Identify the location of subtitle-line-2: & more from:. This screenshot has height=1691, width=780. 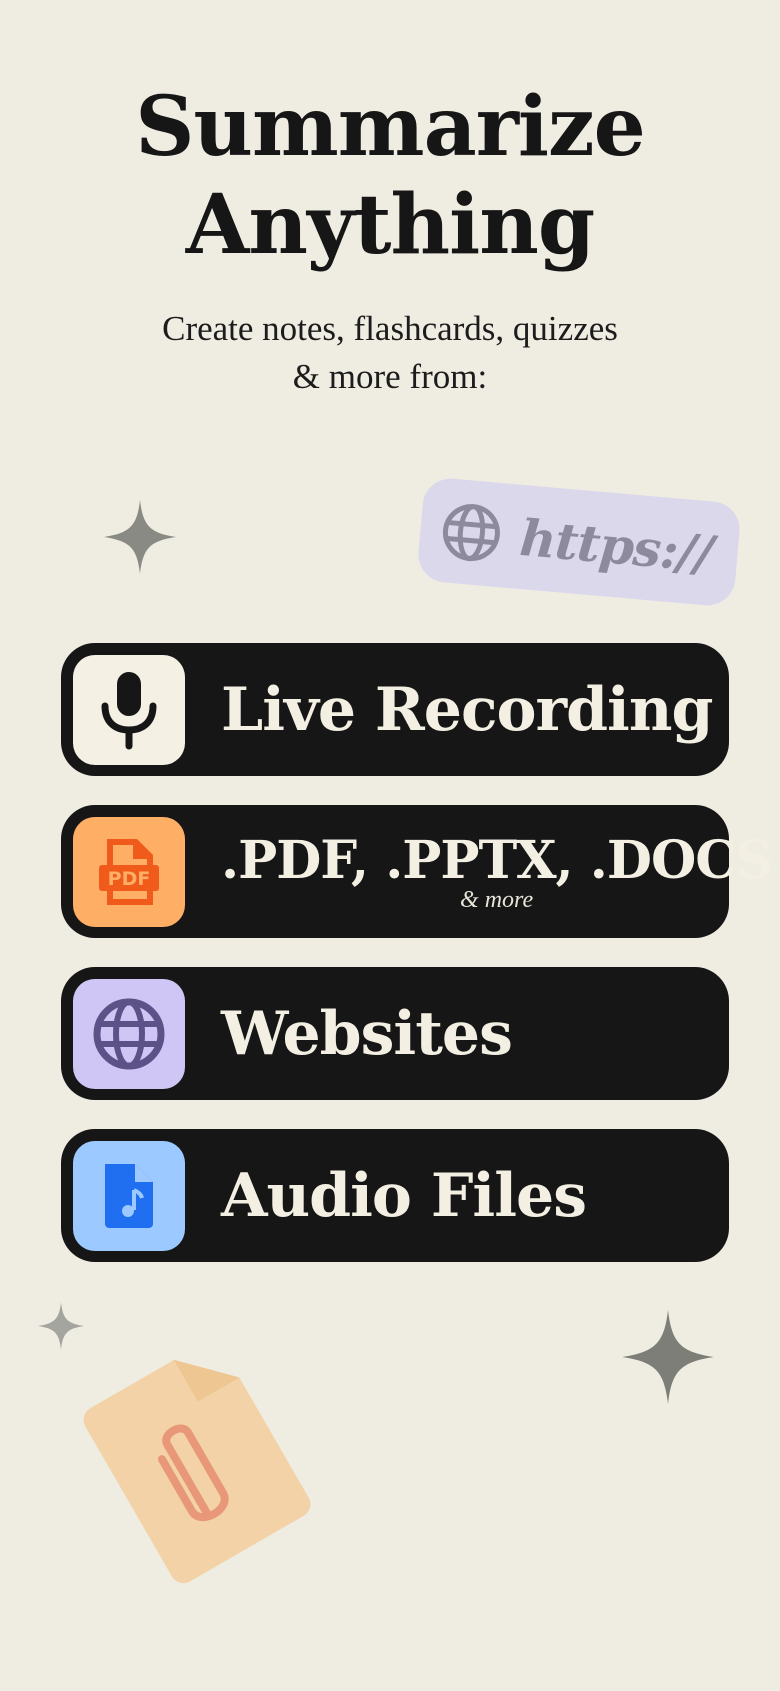
(390, 376).